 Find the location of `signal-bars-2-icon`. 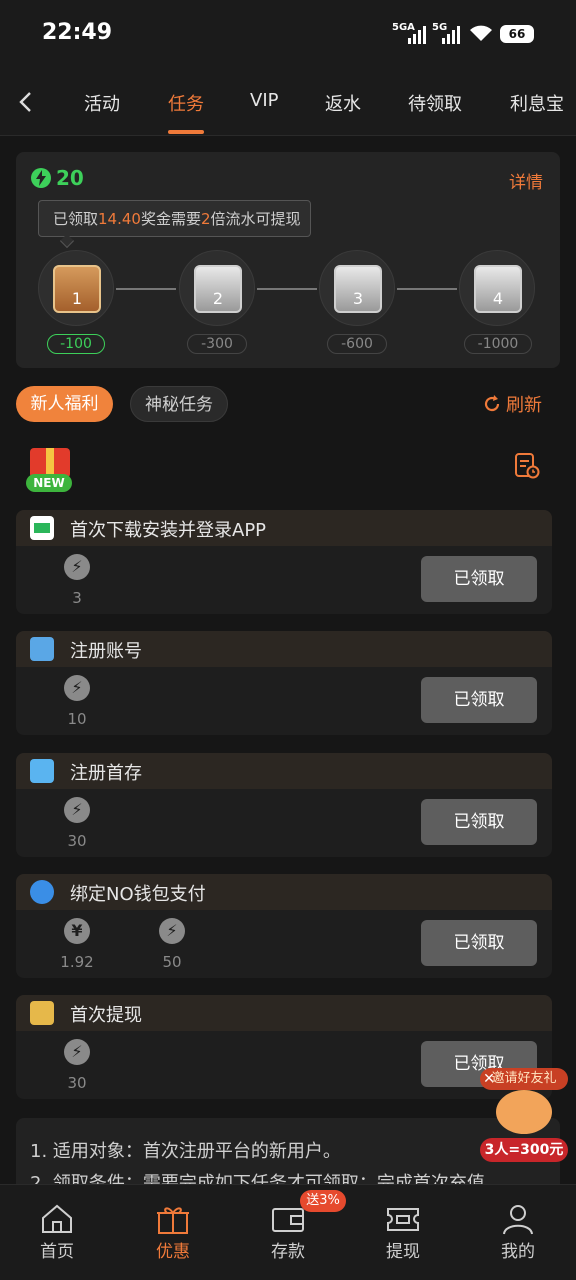

signal-bars-2-icon is located at coordinates (451, 34).